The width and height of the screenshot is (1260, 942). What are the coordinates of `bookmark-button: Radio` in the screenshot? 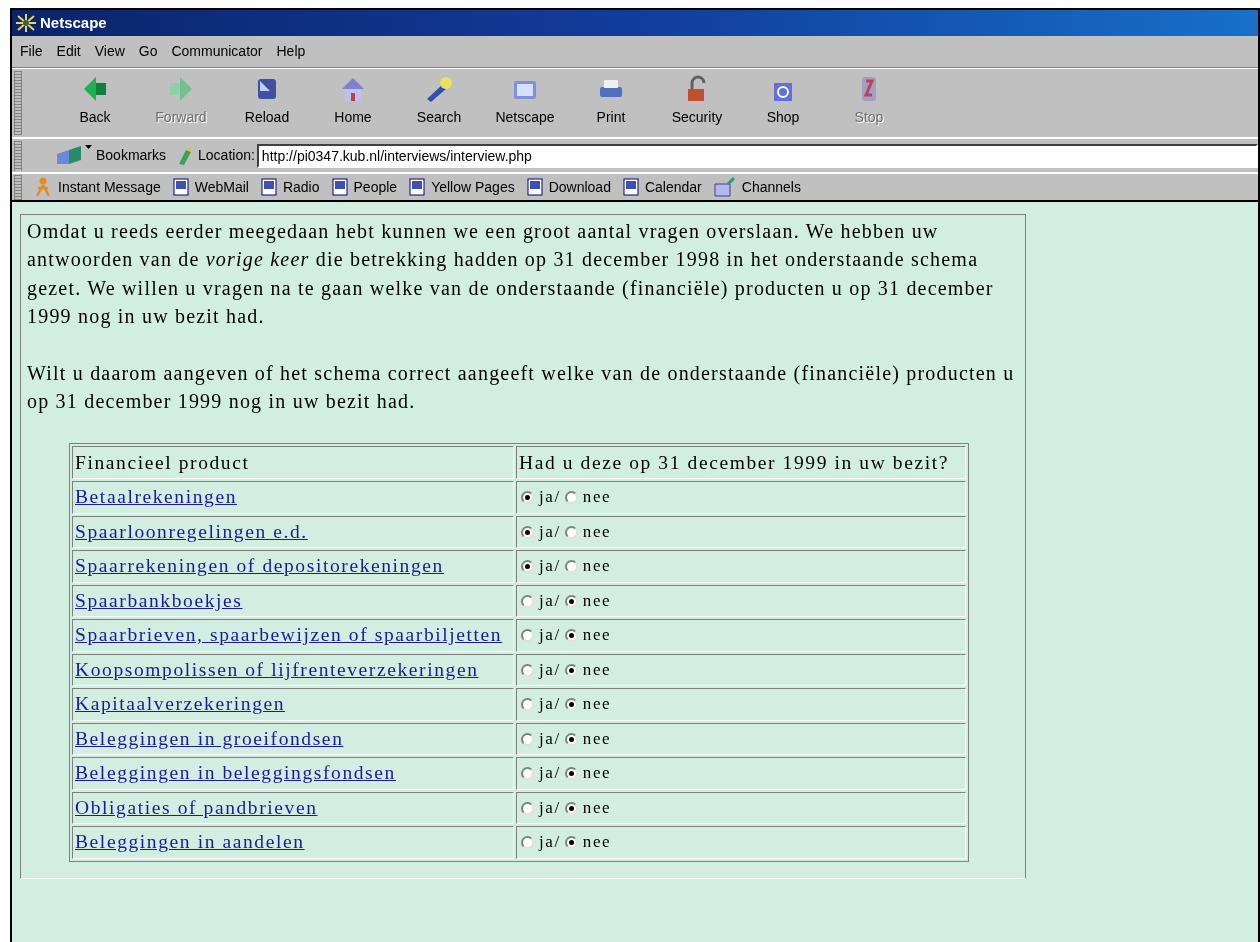 It's located at (290, 187).